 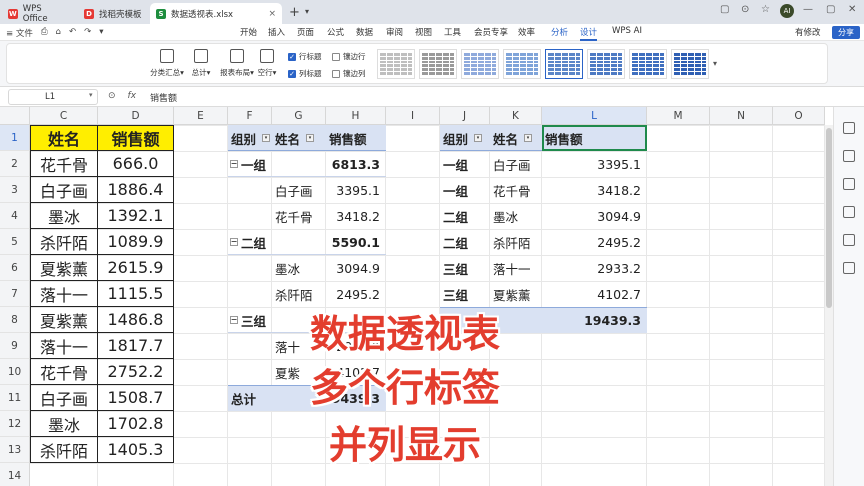 I want to click on blank-rows-button: 空行▾, so click(x=267, y=63).